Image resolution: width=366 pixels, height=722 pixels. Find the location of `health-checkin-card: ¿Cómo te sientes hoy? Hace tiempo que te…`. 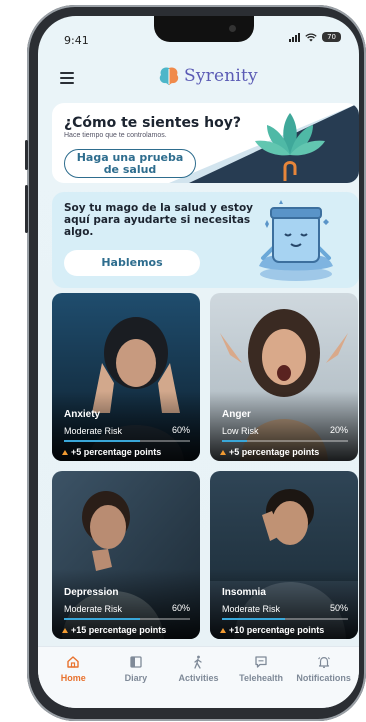

health-checkin-card: ¿Cómo te sientes hoy? Hace tiempo que te… is located at coordinates (205, 143).